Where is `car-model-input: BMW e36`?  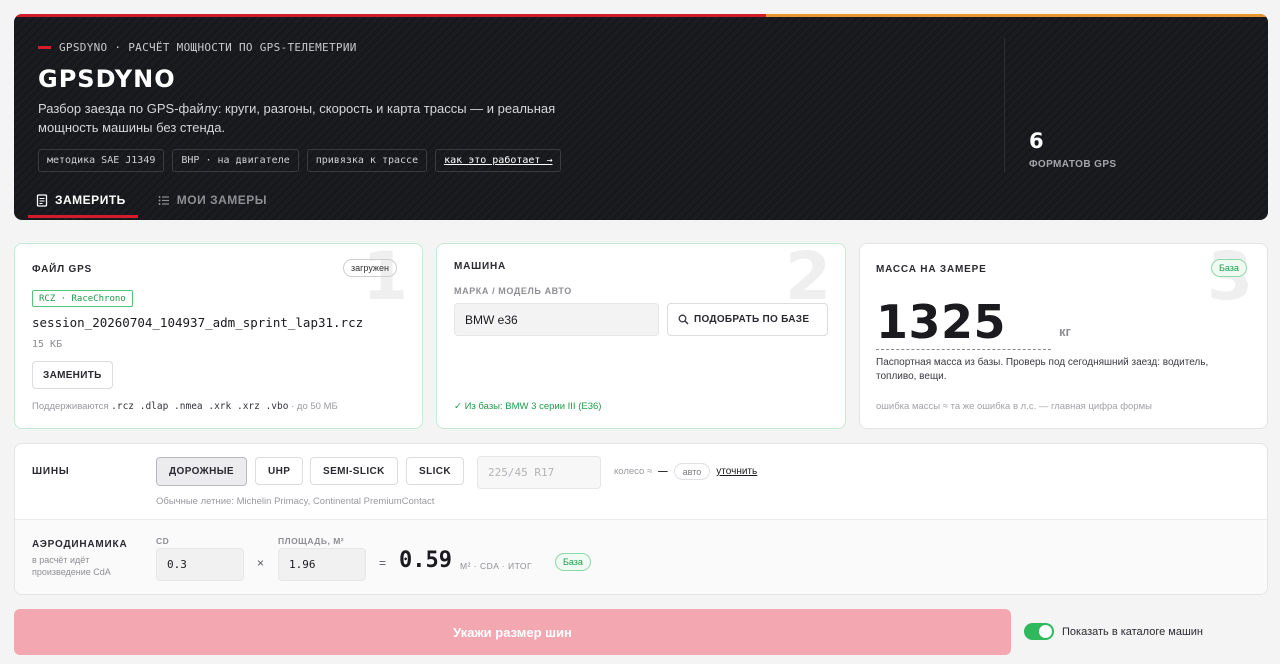
car-model-input: BMW e36 is located at coordinates (556, 319).